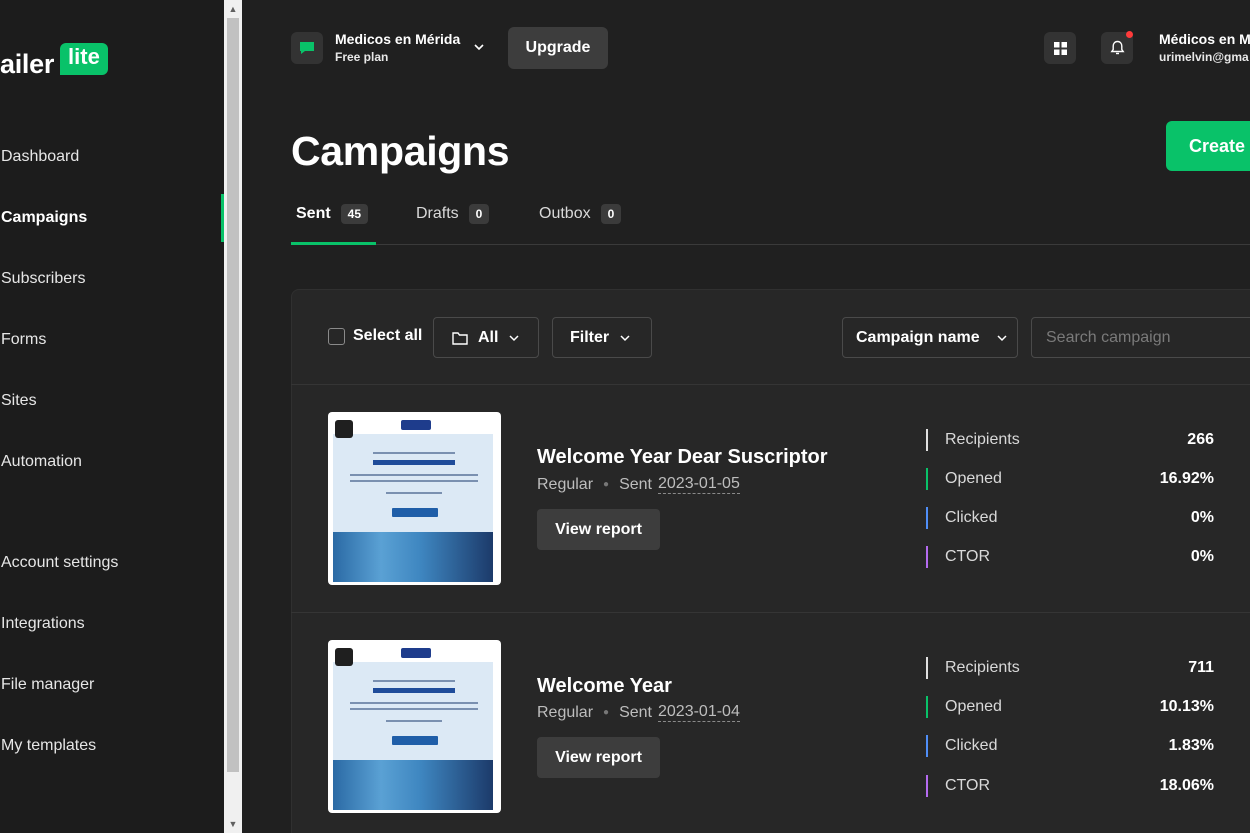  Describe the element at coordinates (313, 213) in the screenshot. I see `tab-label: Sent` at that location.